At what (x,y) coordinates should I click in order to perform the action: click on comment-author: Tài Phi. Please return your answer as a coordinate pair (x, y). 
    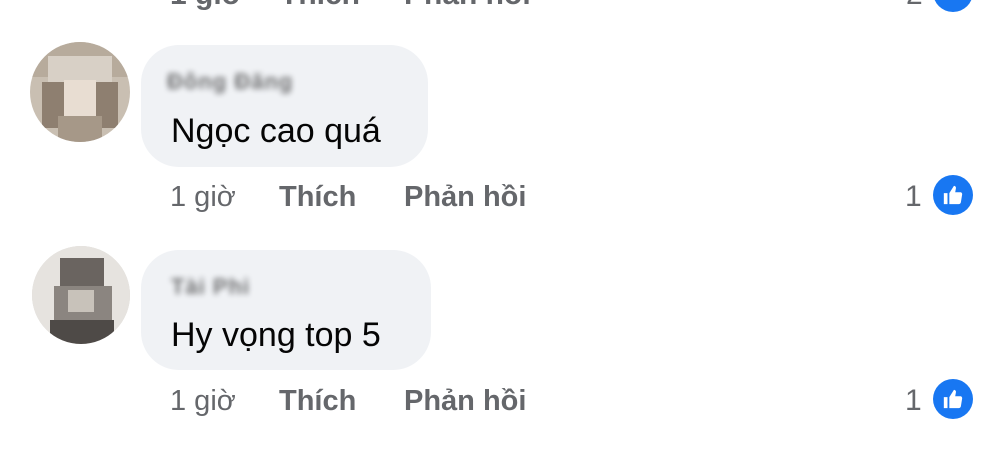
    Looking at the image, I should click on (210, 287).